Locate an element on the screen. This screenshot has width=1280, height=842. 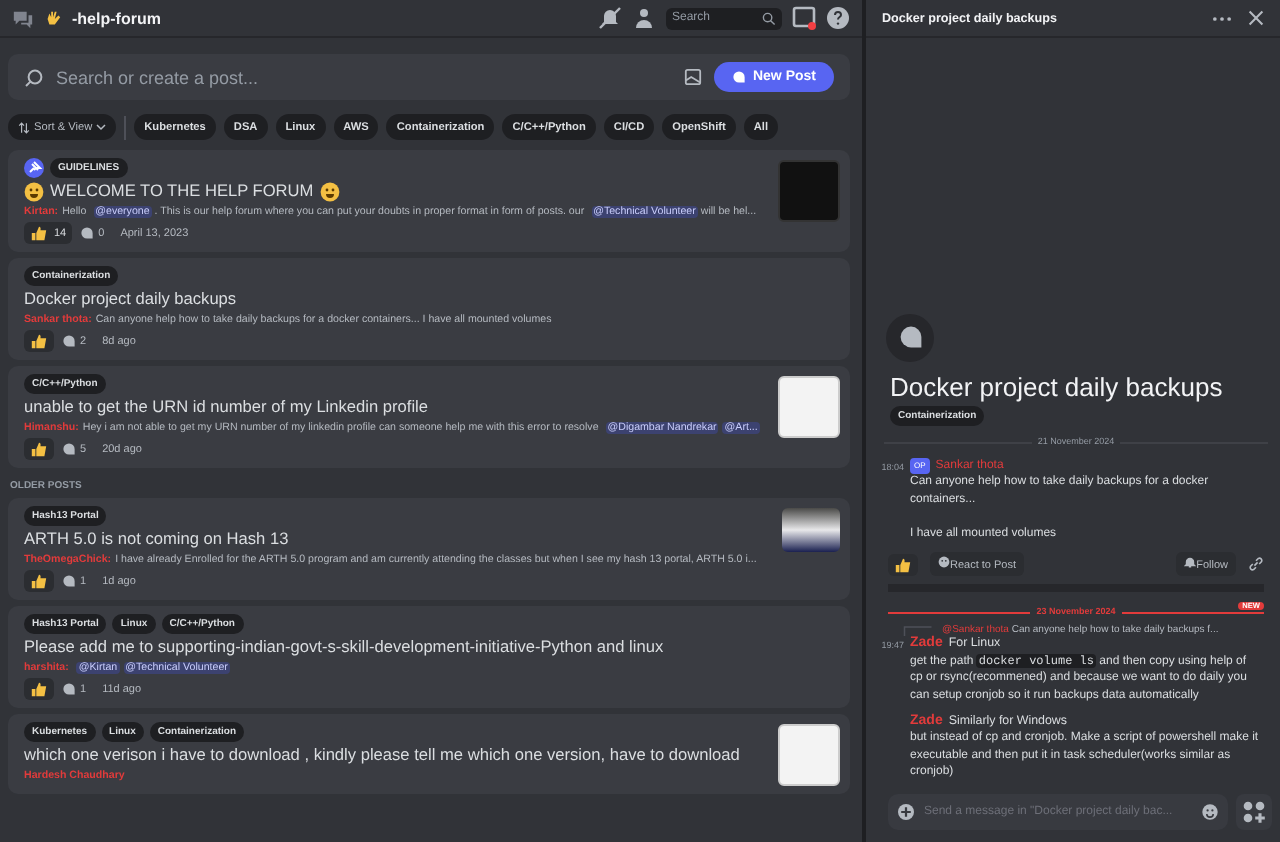
chat-bubble-icon is located at coordinates (739, 77).